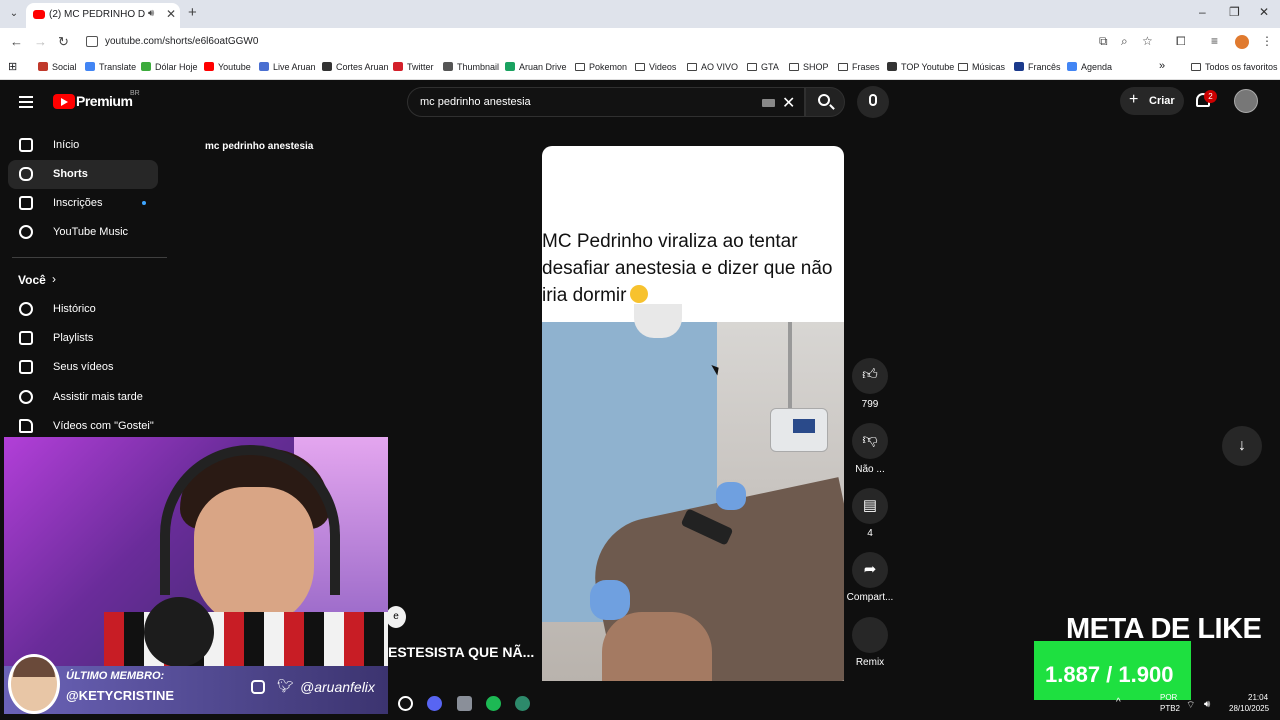 The image size is (1280, 720). I want to click on extensions-icon: ⧠, so click(1181, 41).